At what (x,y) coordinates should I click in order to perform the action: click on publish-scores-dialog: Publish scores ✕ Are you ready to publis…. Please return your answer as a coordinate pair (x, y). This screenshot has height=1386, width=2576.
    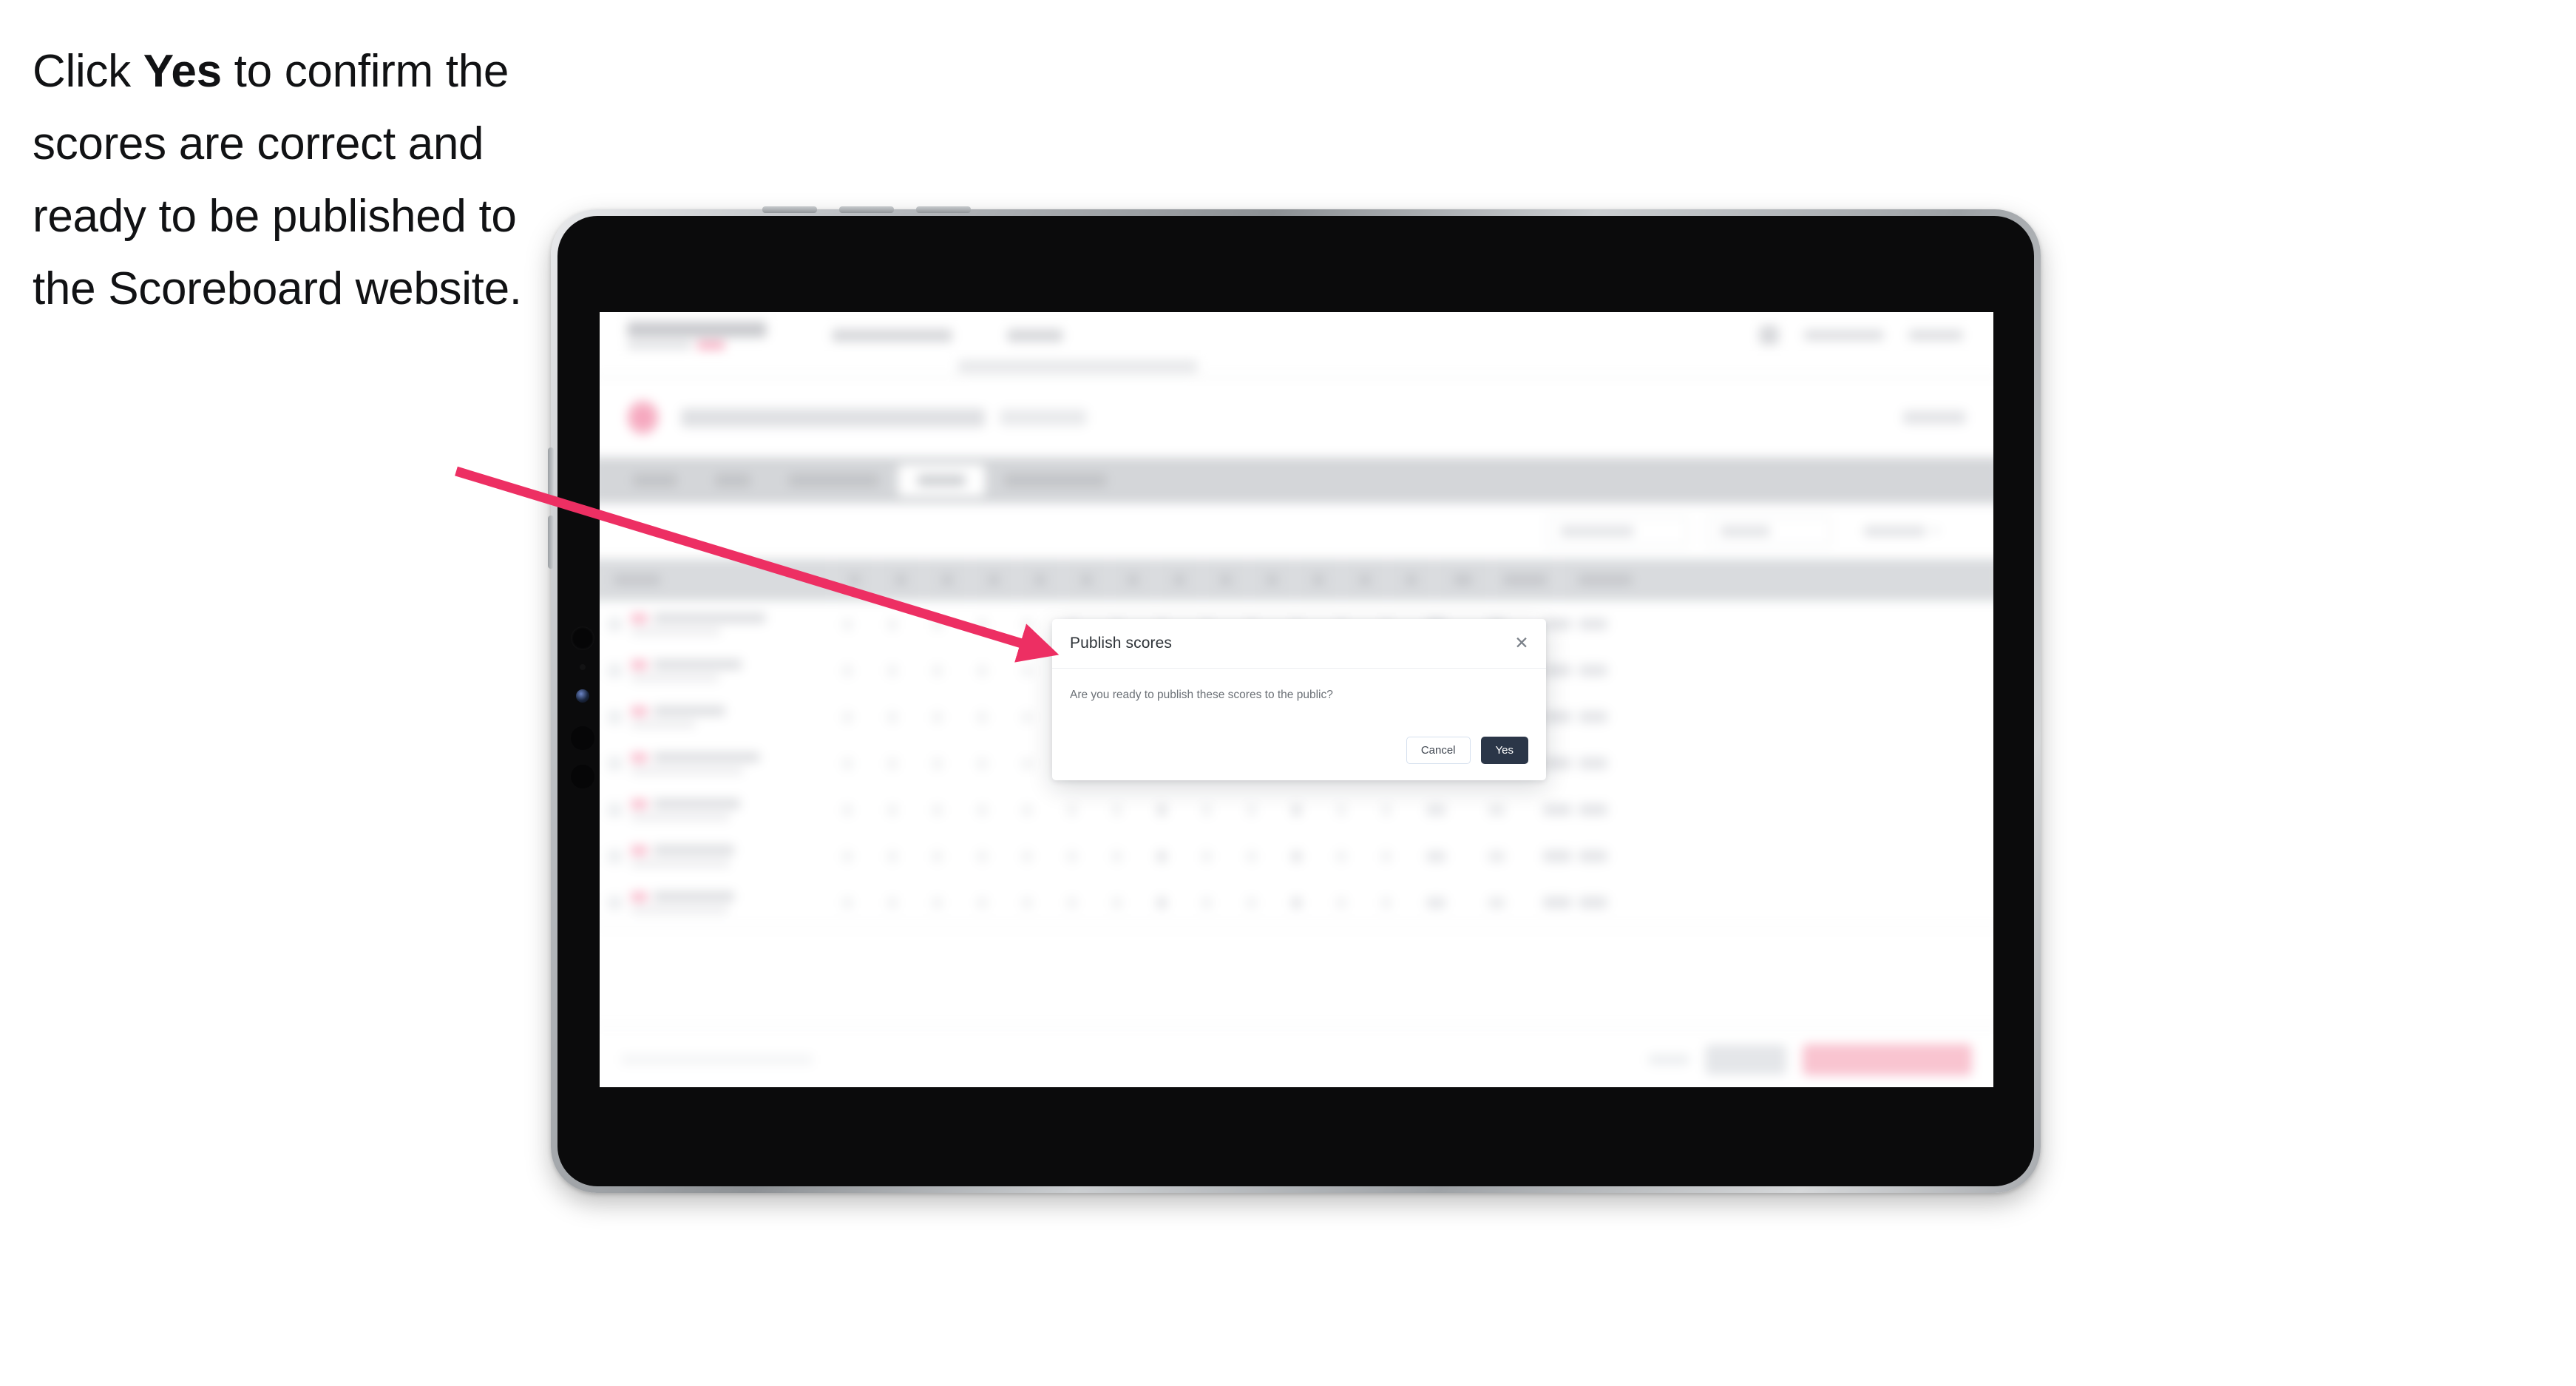
    Looking at the image, I should click on (1299, 699).